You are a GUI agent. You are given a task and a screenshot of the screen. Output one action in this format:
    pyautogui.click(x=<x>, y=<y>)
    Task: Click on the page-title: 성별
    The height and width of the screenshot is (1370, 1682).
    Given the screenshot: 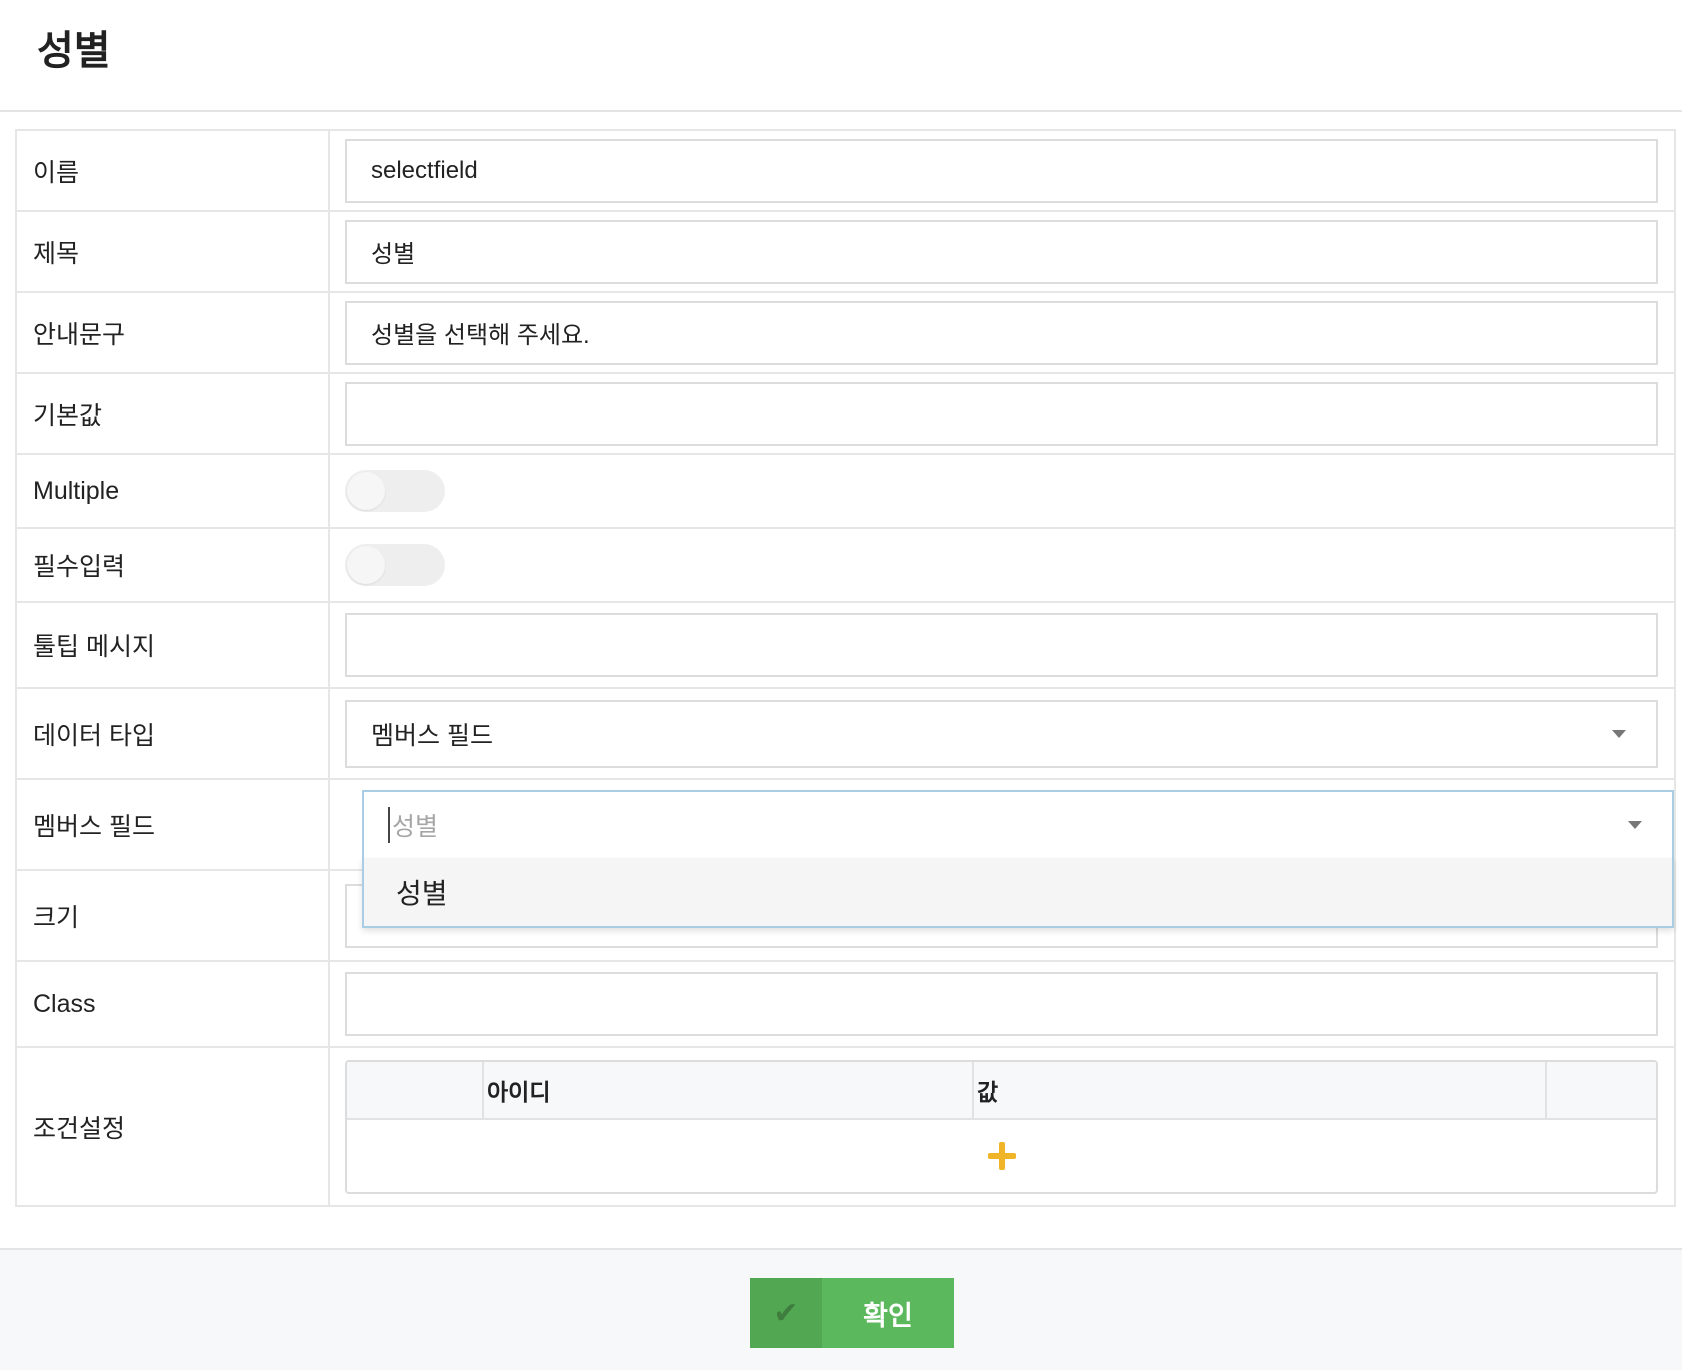 What is the action you would take?
    pyautogui.click(x=74, y=51)
    